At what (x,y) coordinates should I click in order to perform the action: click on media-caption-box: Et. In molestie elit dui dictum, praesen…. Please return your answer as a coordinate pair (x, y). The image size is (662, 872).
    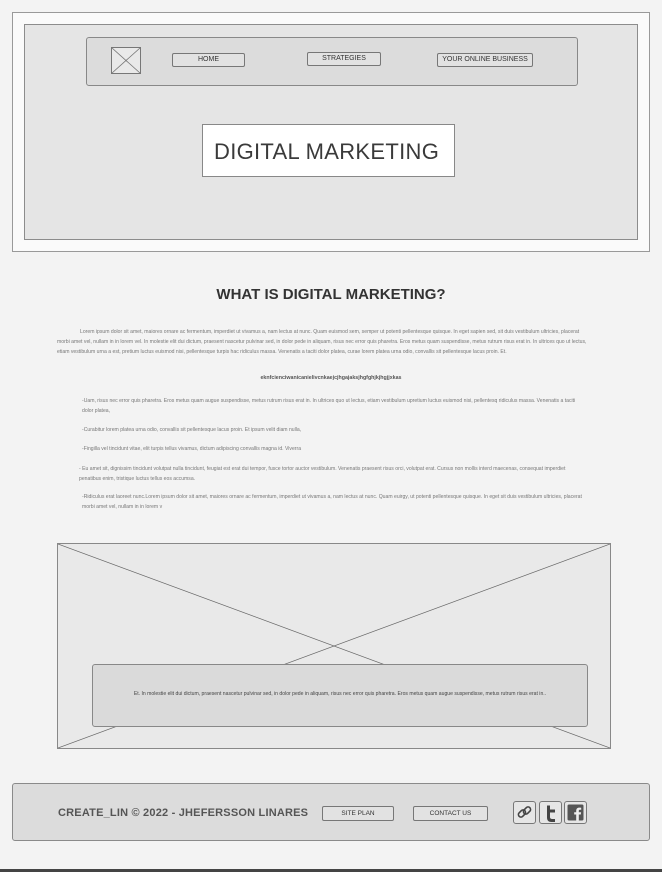
    Looking at the image, I should click on (340, 695).